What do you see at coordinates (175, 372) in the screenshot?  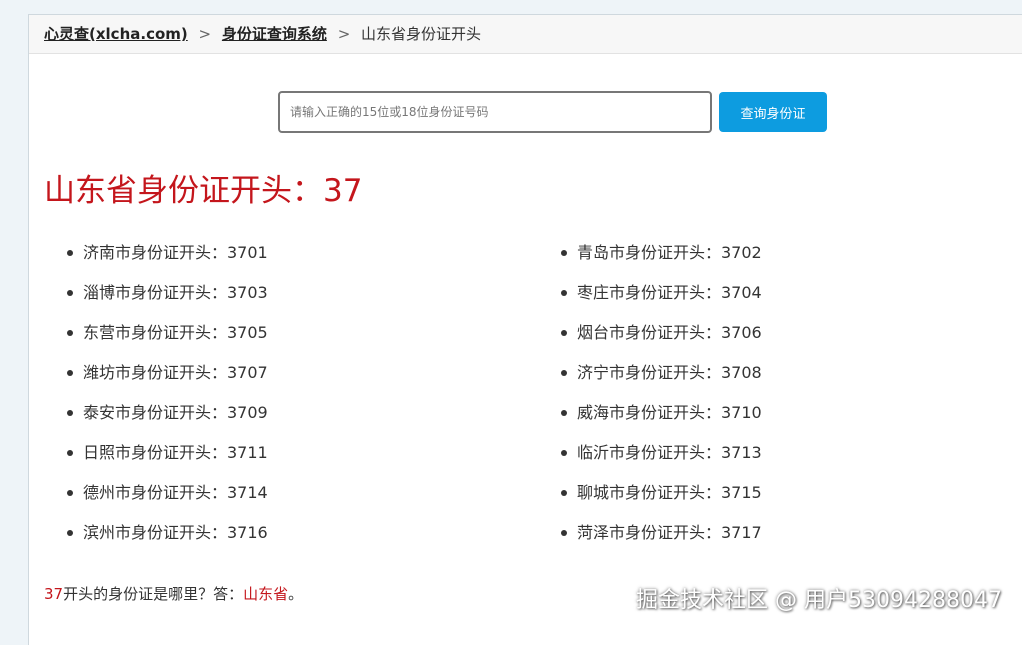 I see `city-item-label: 潍坊市身份证开头：3707` at bounding box center [175, 372].